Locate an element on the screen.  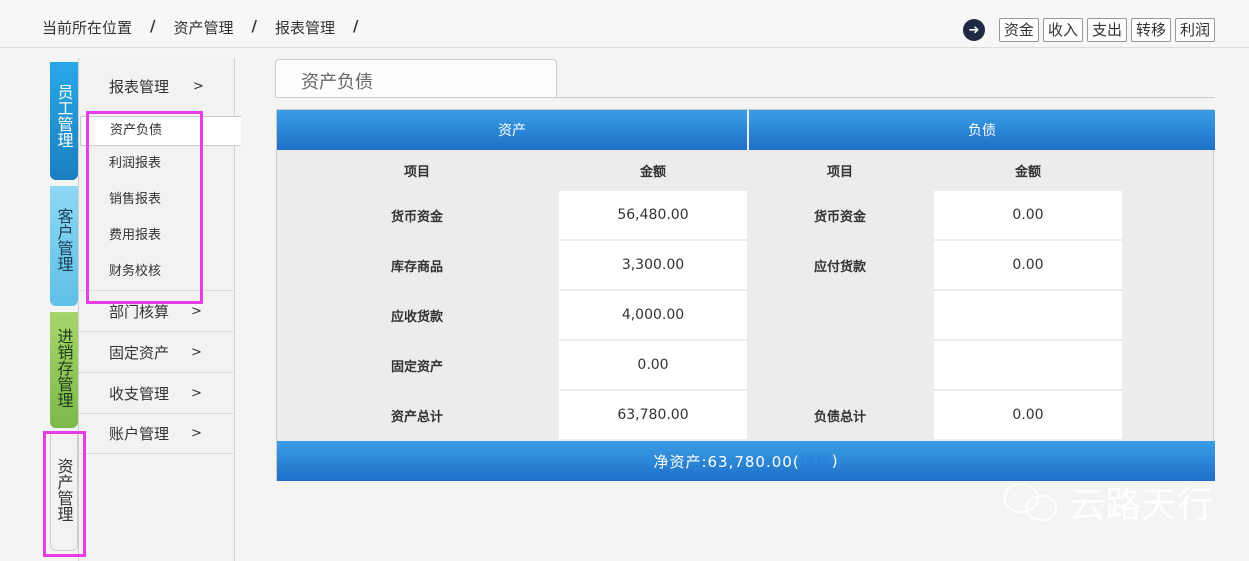
sidebar-item-account-management: 账户管理 > is located at coordinates (156, 433).